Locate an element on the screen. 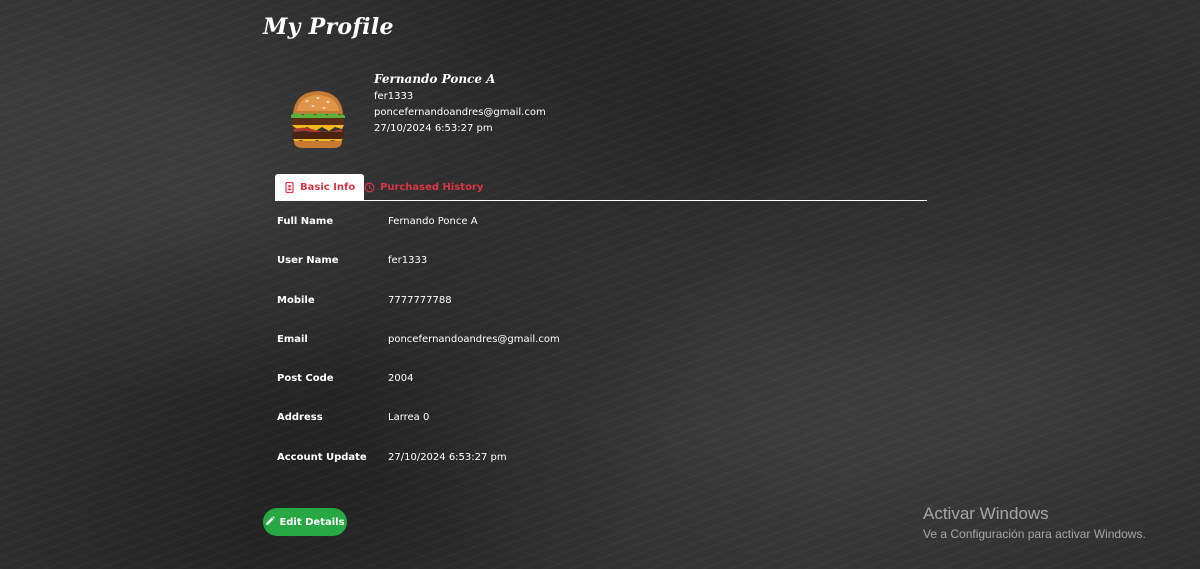 This screenshot has width=1200, height=569. table-row: Email poncefernandoandres@gmail.com is located at coordinates (602, 339).